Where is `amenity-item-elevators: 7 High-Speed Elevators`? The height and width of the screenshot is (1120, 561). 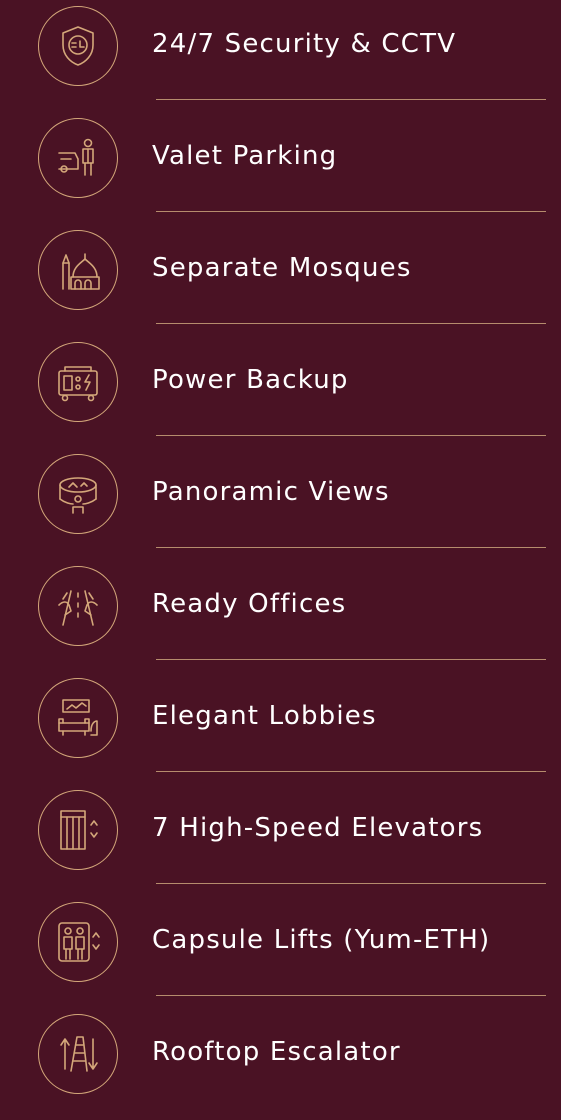 amenity-item-elevators: 7 High-Speed Elevators is located at coordinates (280, 840).